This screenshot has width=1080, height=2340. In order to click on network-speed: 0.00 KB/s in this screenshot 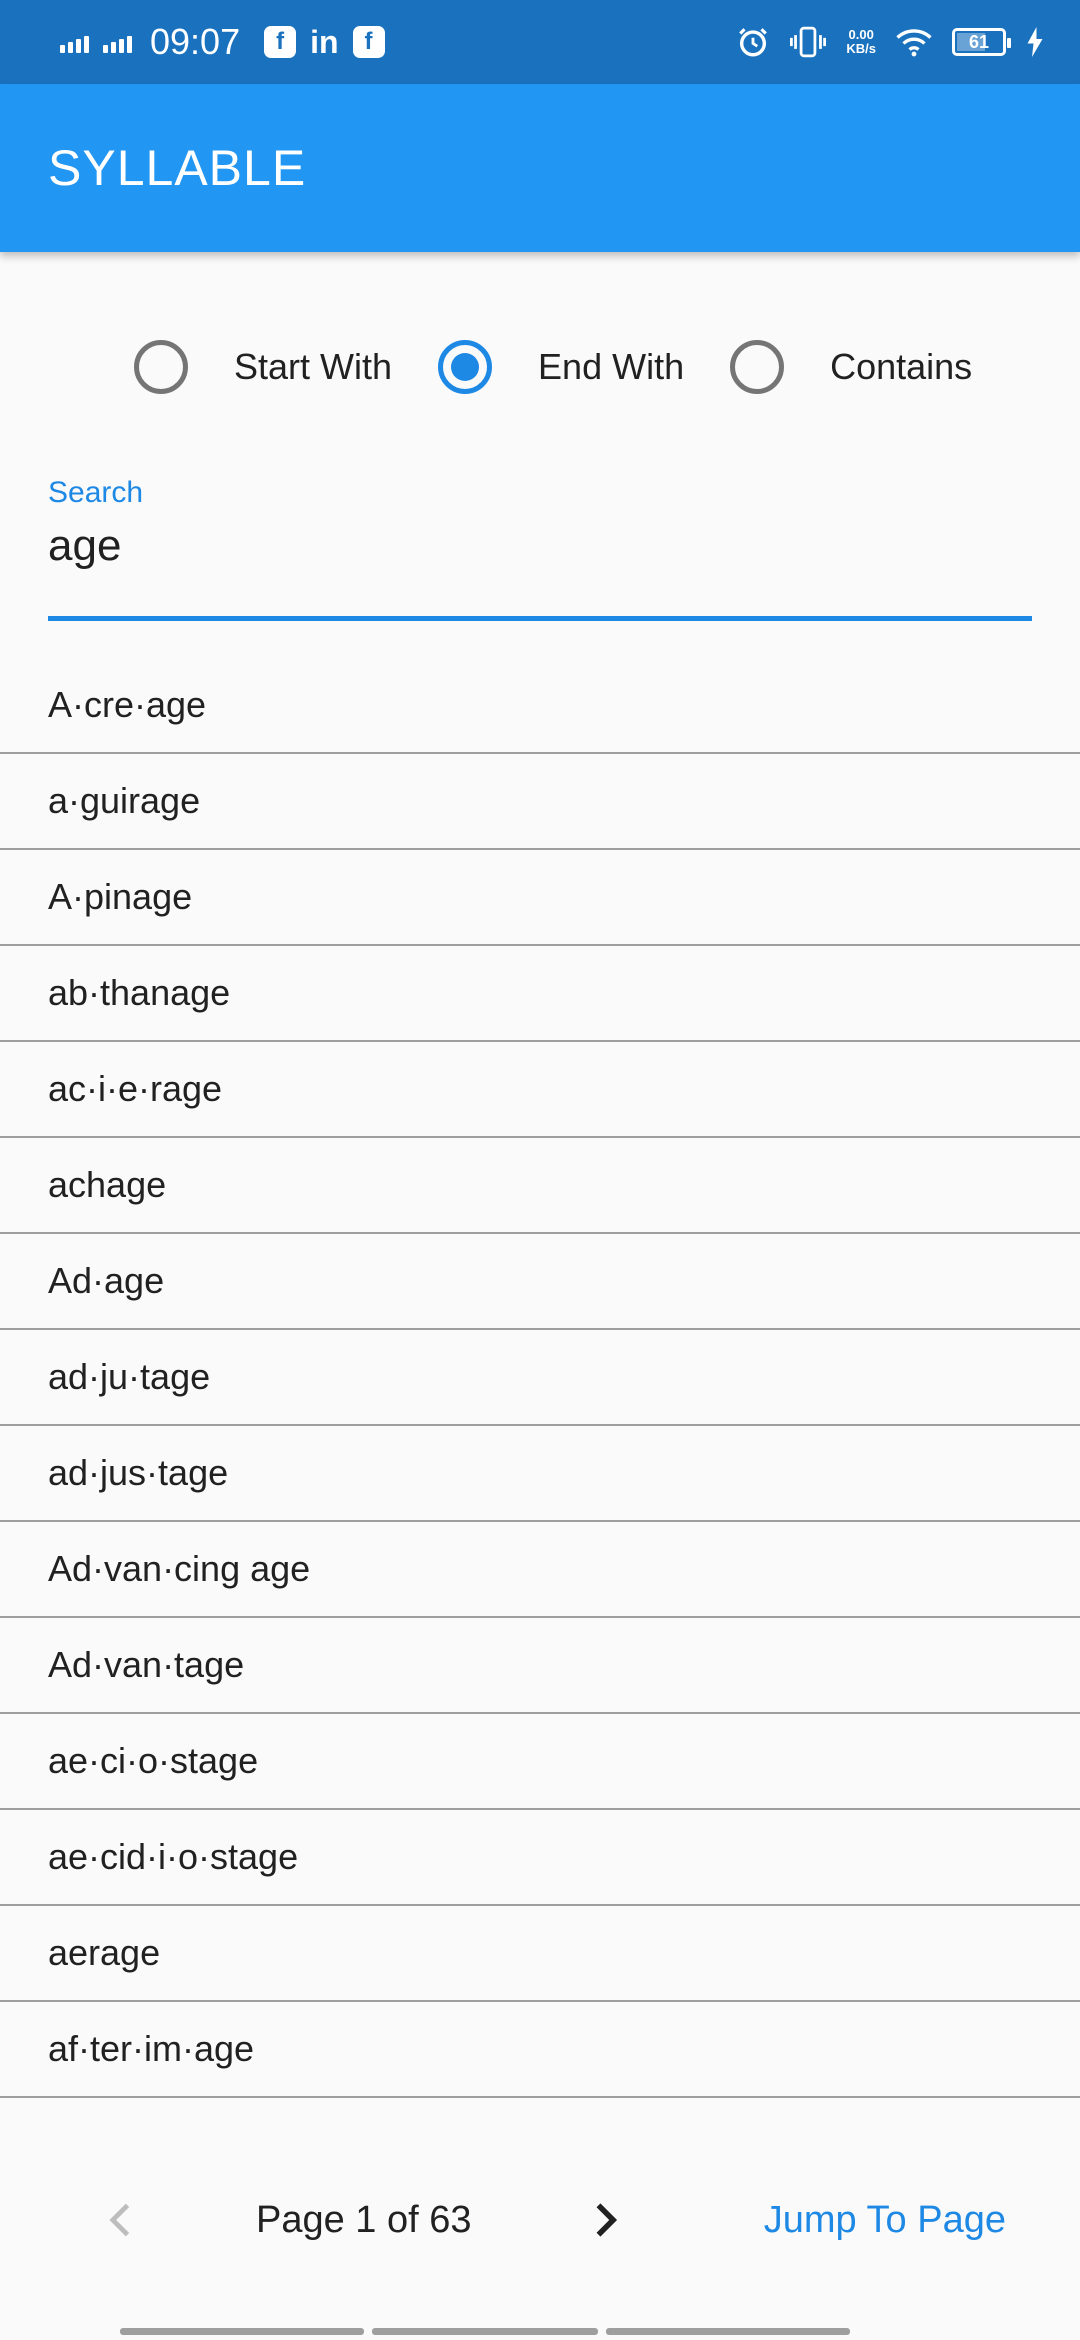, I will do `click(861, 42)`.